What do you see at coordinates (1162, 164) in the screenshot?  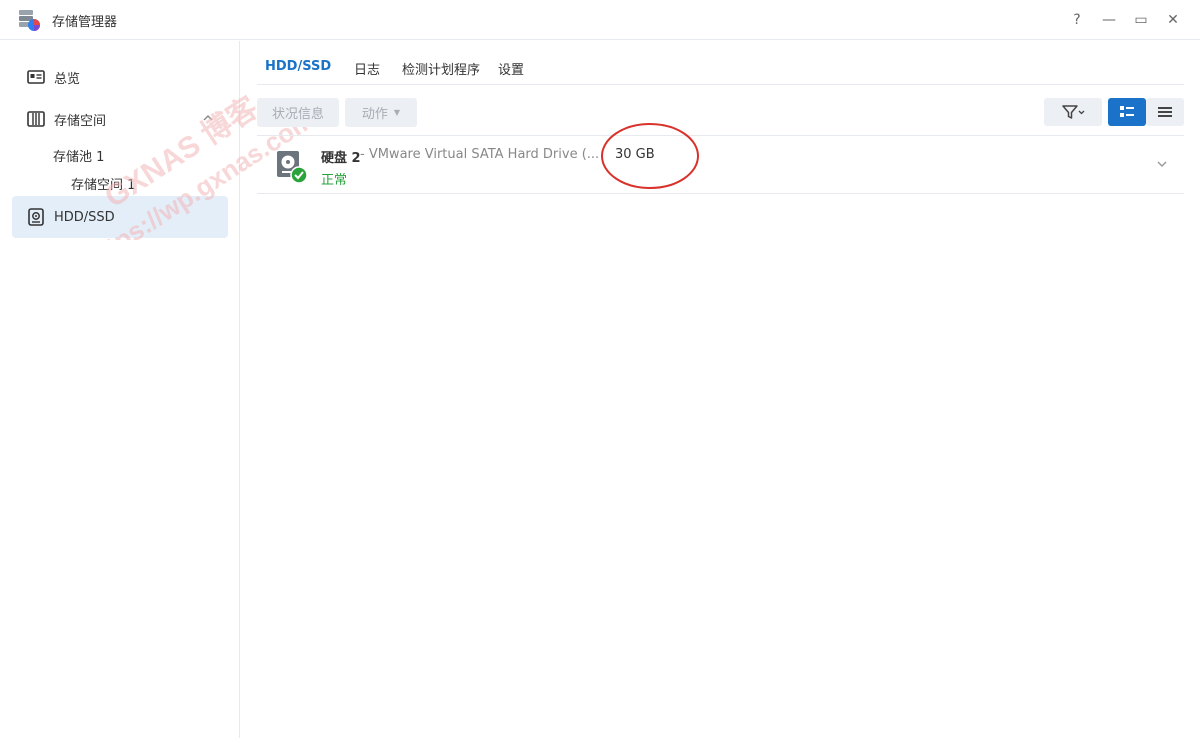 I see `chevron-down-icon` at bounding box center [1162, 164].